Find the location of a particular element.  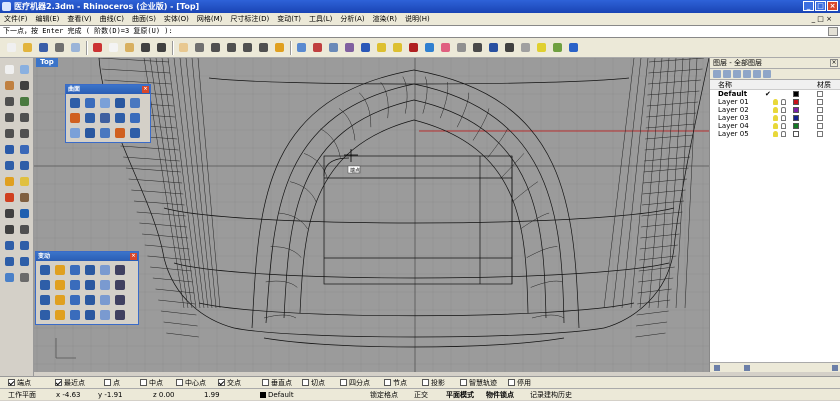

scale-icon is located at coordinates (90, 270).